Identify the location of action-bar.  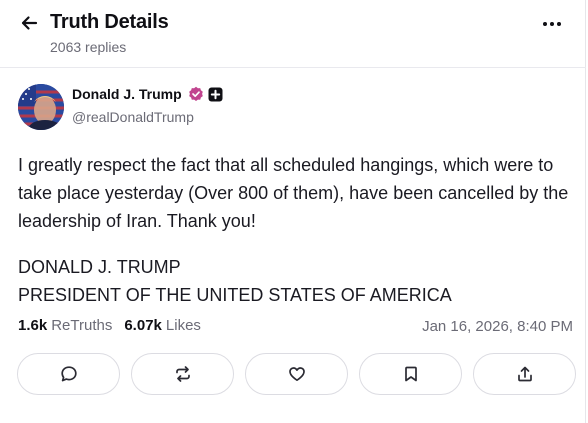
(297, 375).